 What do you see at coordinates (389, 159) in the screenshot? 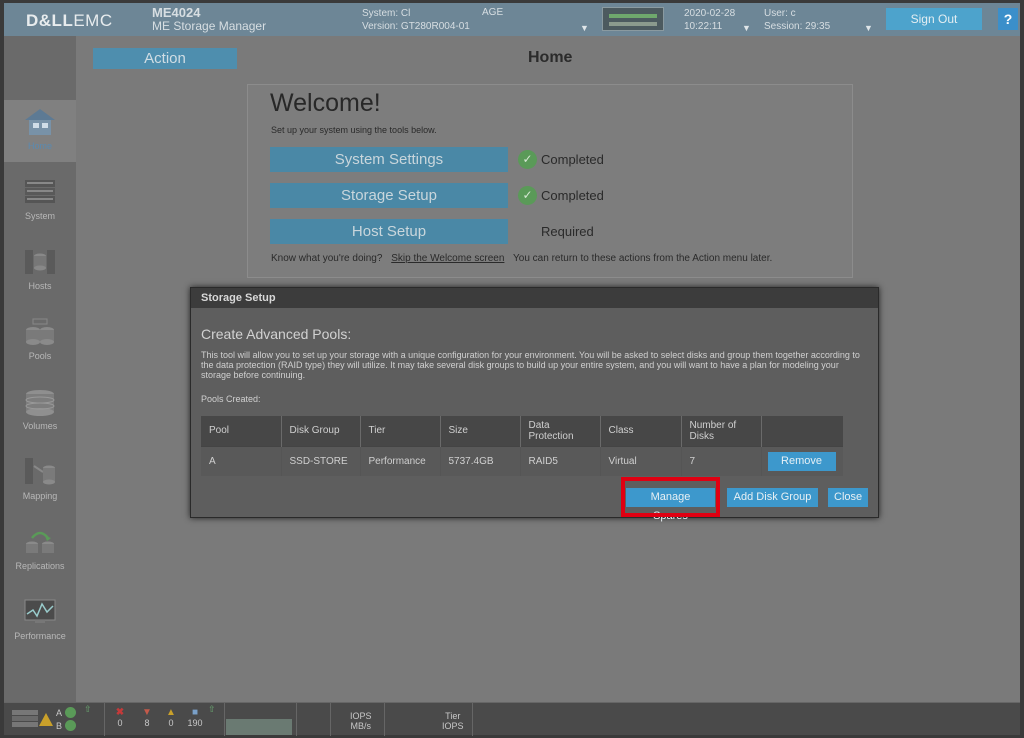
I see `system-settings-button: System Settings` at bounding box center [389, 159].